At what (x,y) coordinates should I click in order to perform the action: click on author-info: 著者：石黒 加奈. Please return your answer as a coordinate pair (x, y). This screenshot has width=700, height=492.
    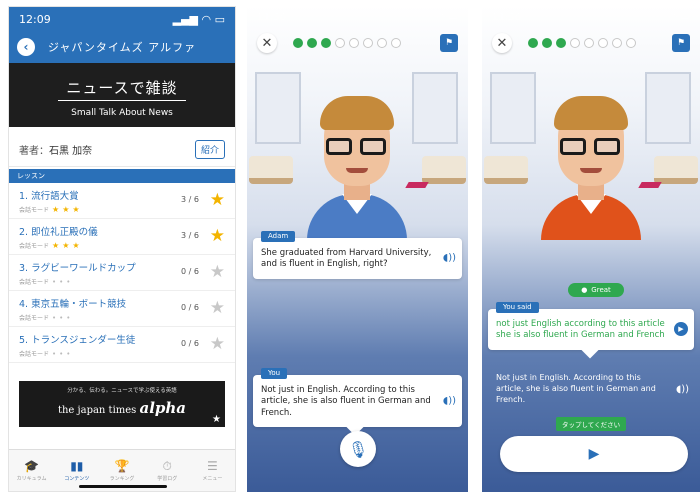
    Looking at the image, I should click on (55, 149).